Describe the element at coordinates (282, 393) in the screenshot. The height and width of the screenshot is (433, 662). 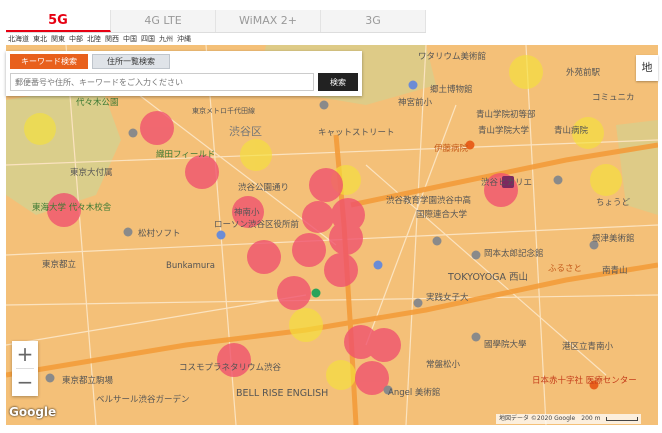
I see `place-label: BELL RISE ENGLISH` at that location.